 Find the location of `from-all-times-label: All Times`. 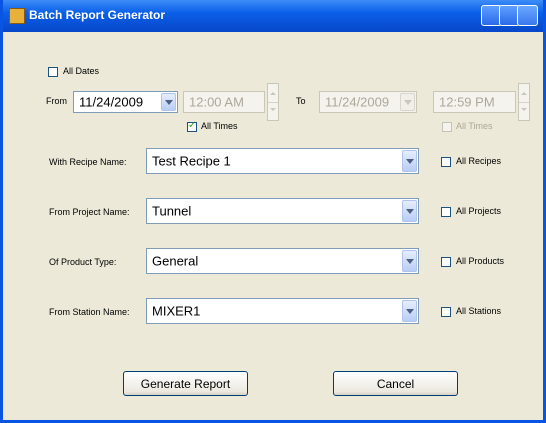

from-all-times-label: All Times is located at coordinates (219, 126).